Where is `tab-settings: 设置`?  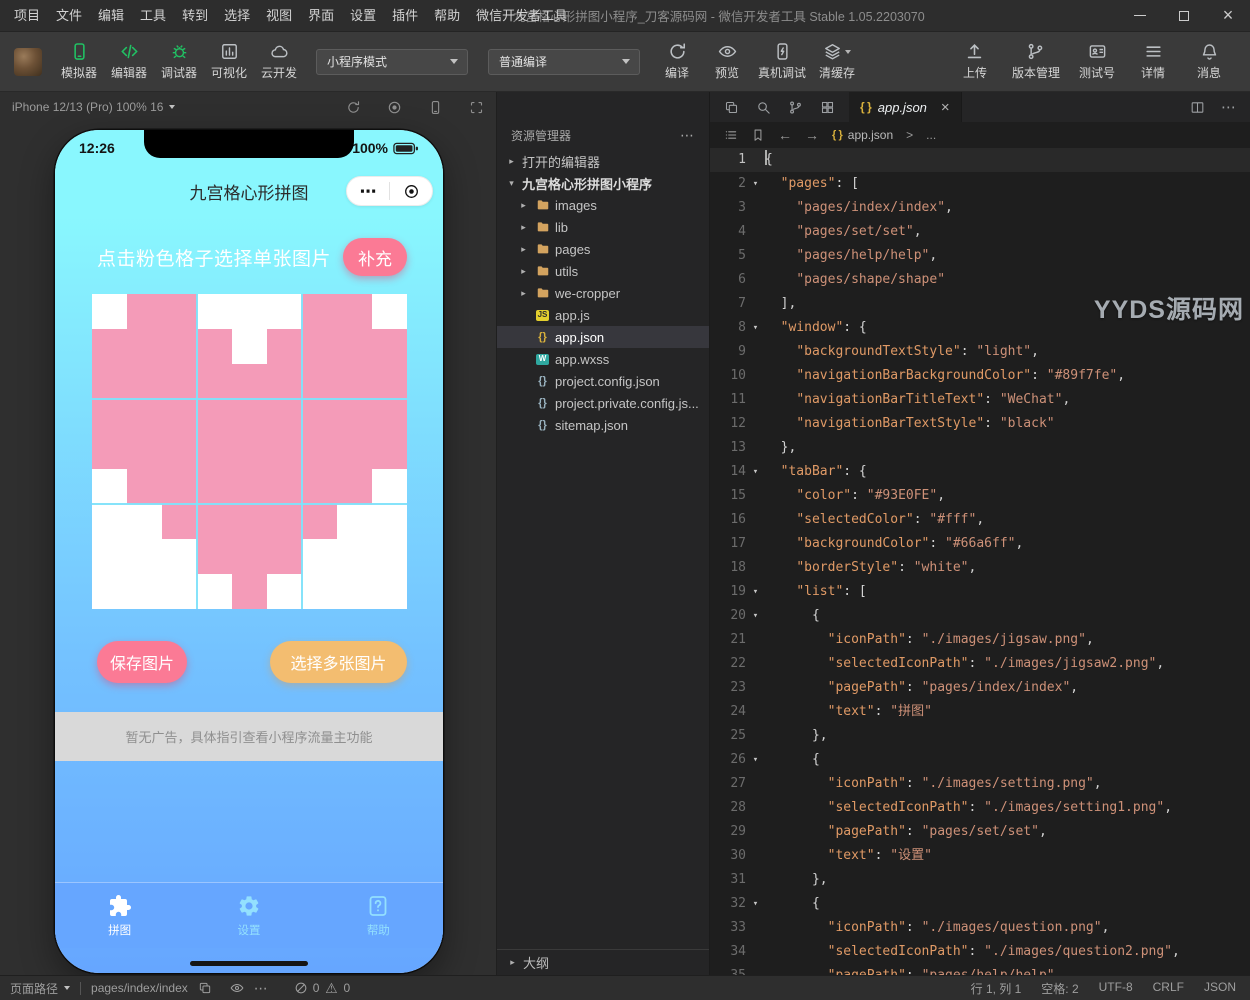
tab-settings: 设置 is located at coordinates (248, 915).